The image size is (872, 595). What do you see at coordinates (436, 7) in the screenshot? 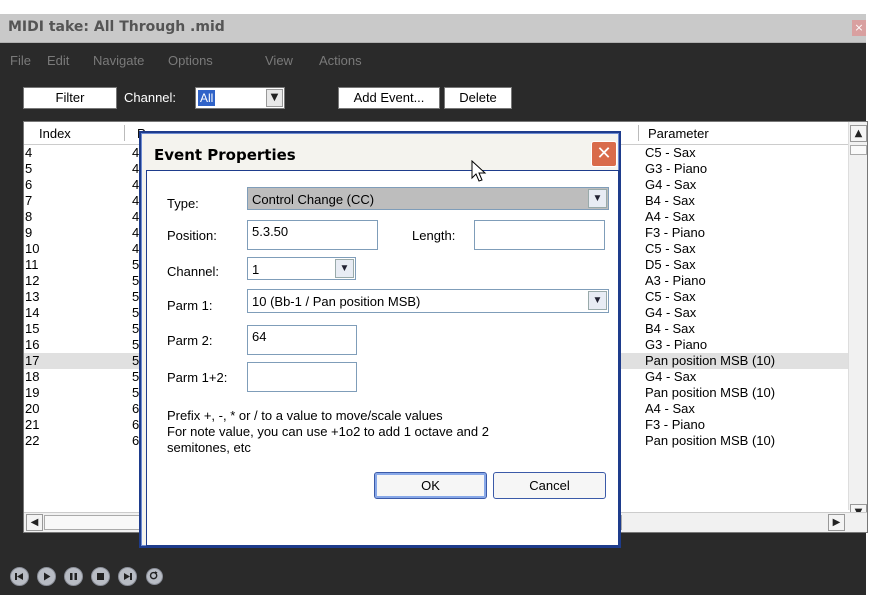
I see `desktop-strip` at bounding box center [436, 7].